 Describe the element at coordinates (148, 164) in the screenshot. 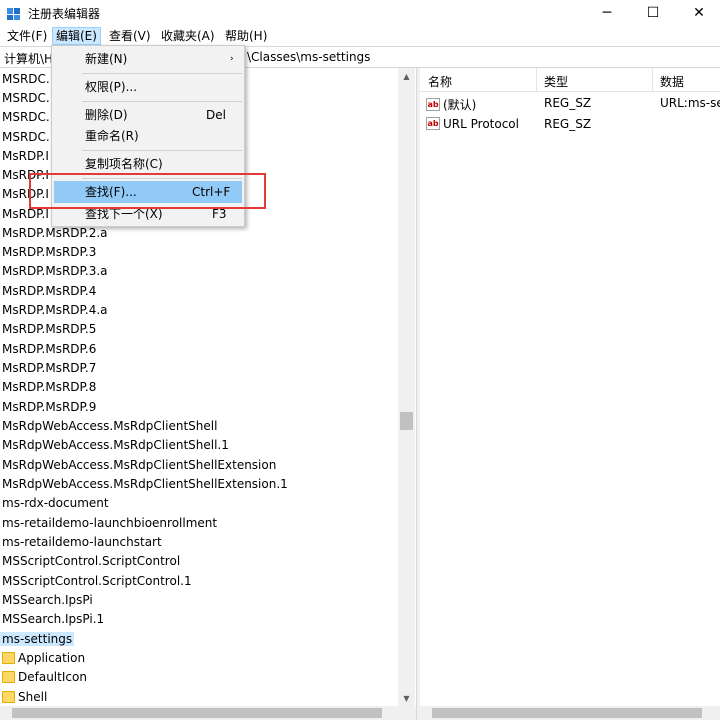

I see `menu-item-copy-key-name: 复制项名称(C)` at that location.